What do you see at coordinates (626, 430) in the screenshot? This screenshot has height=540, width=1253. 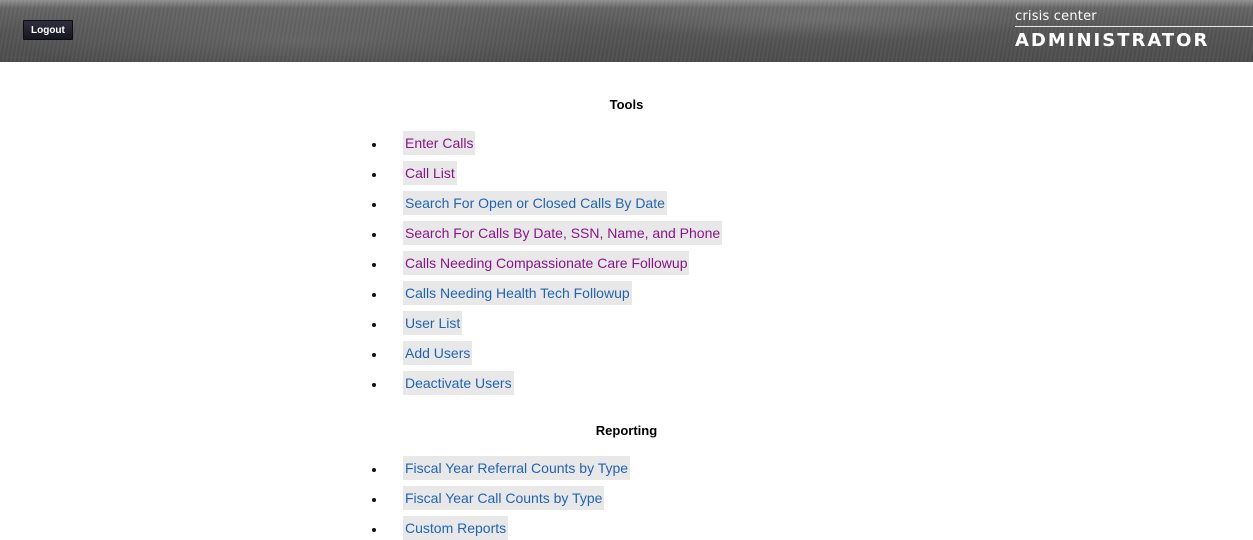 I see `reporting-heading: Reporting` at bounding box center [626, 430].